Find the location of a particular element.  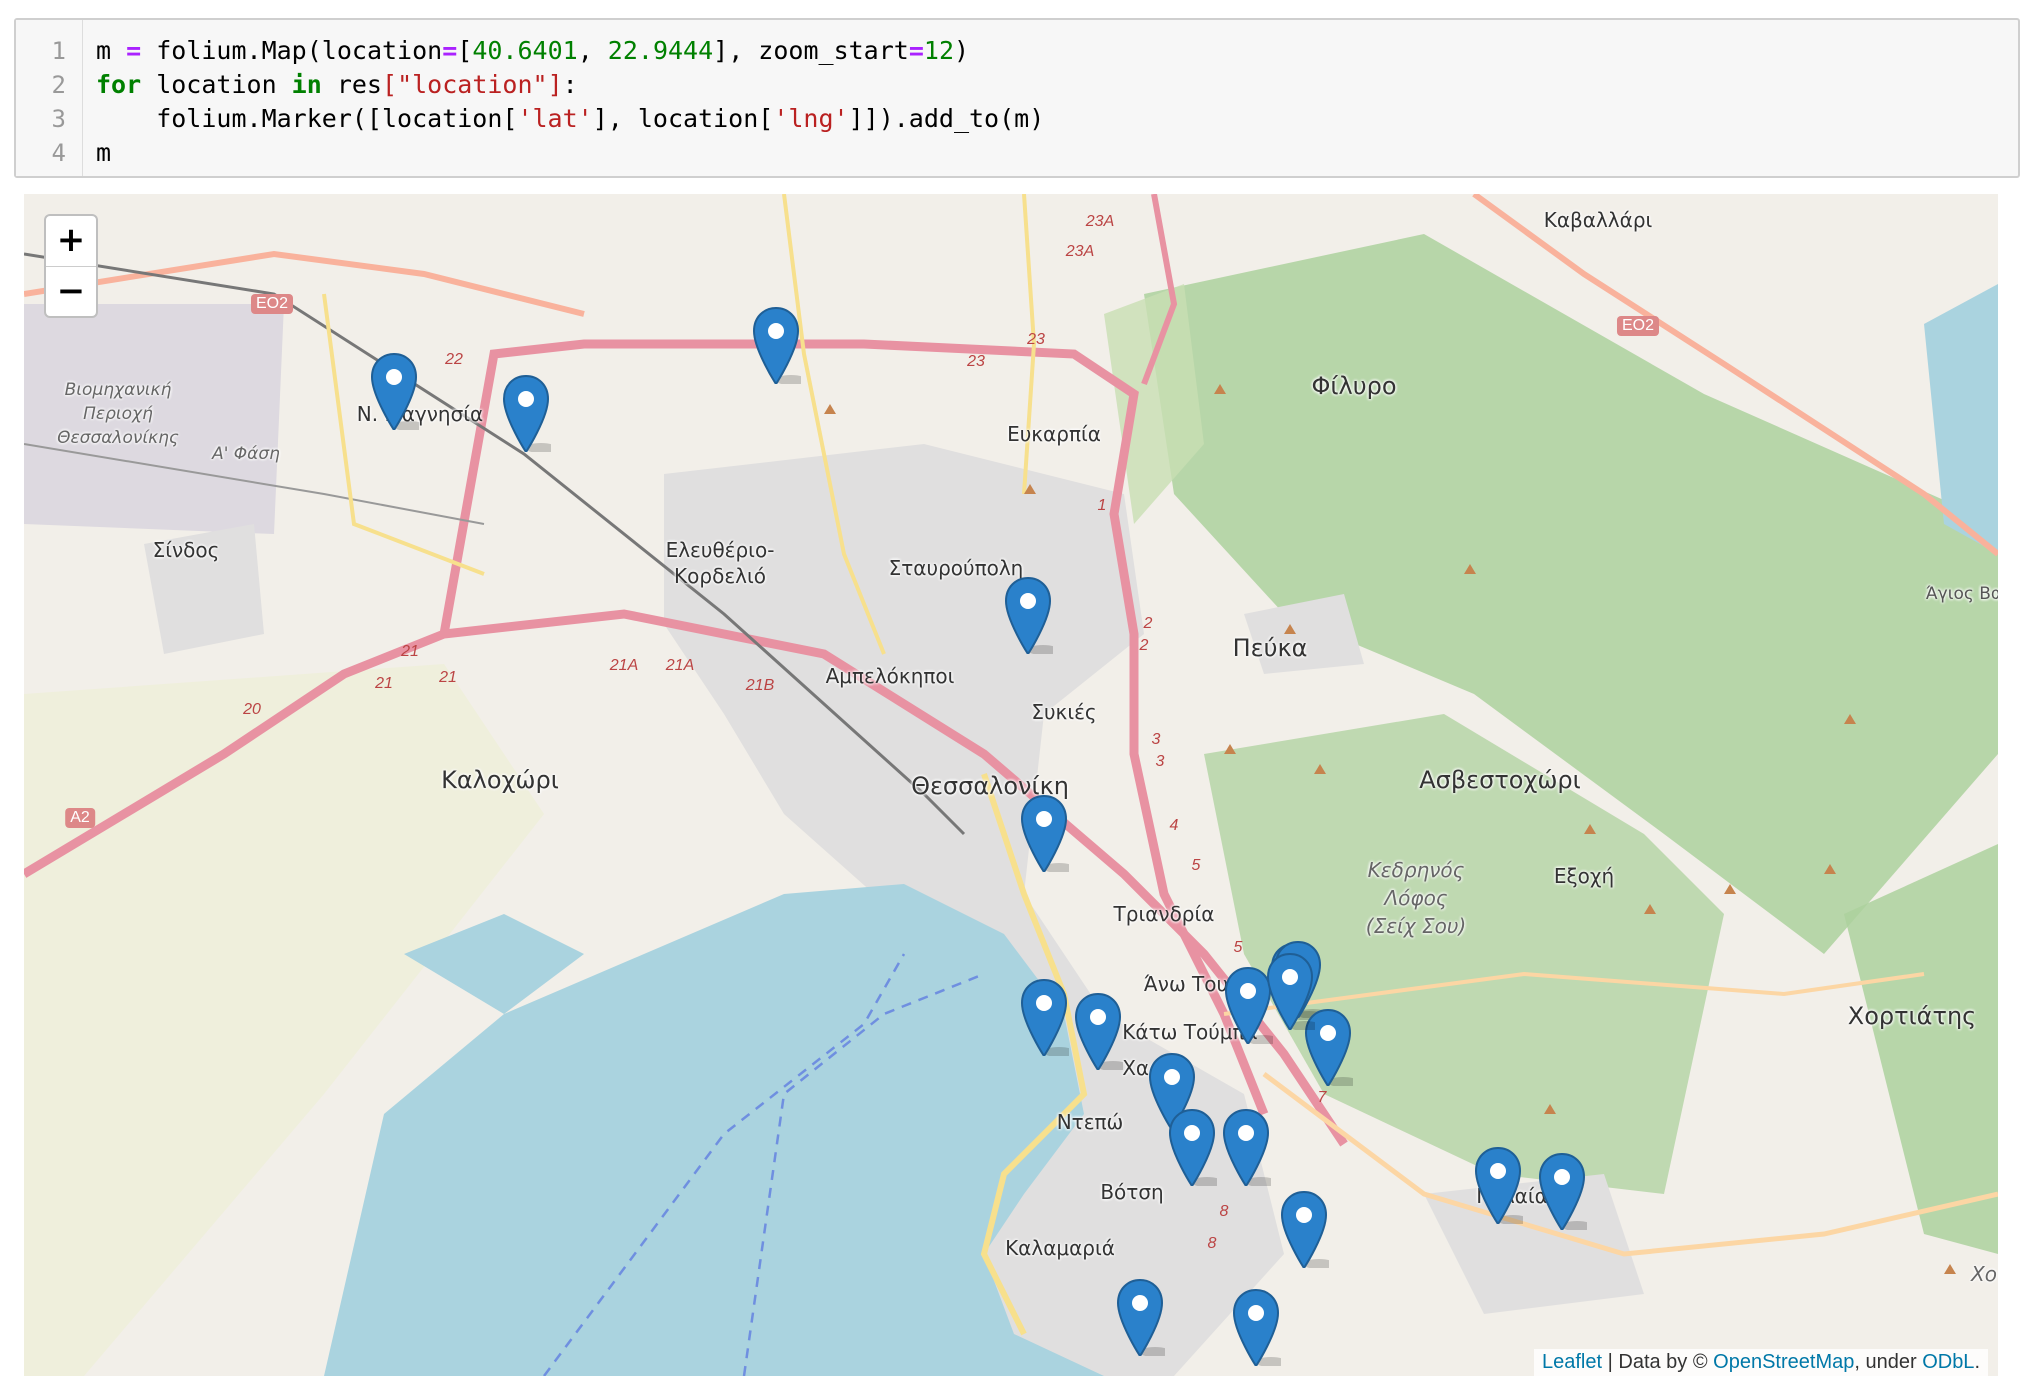

openstreetmap-link: OpenStreetMap is located at coordinates (1783, 1362).